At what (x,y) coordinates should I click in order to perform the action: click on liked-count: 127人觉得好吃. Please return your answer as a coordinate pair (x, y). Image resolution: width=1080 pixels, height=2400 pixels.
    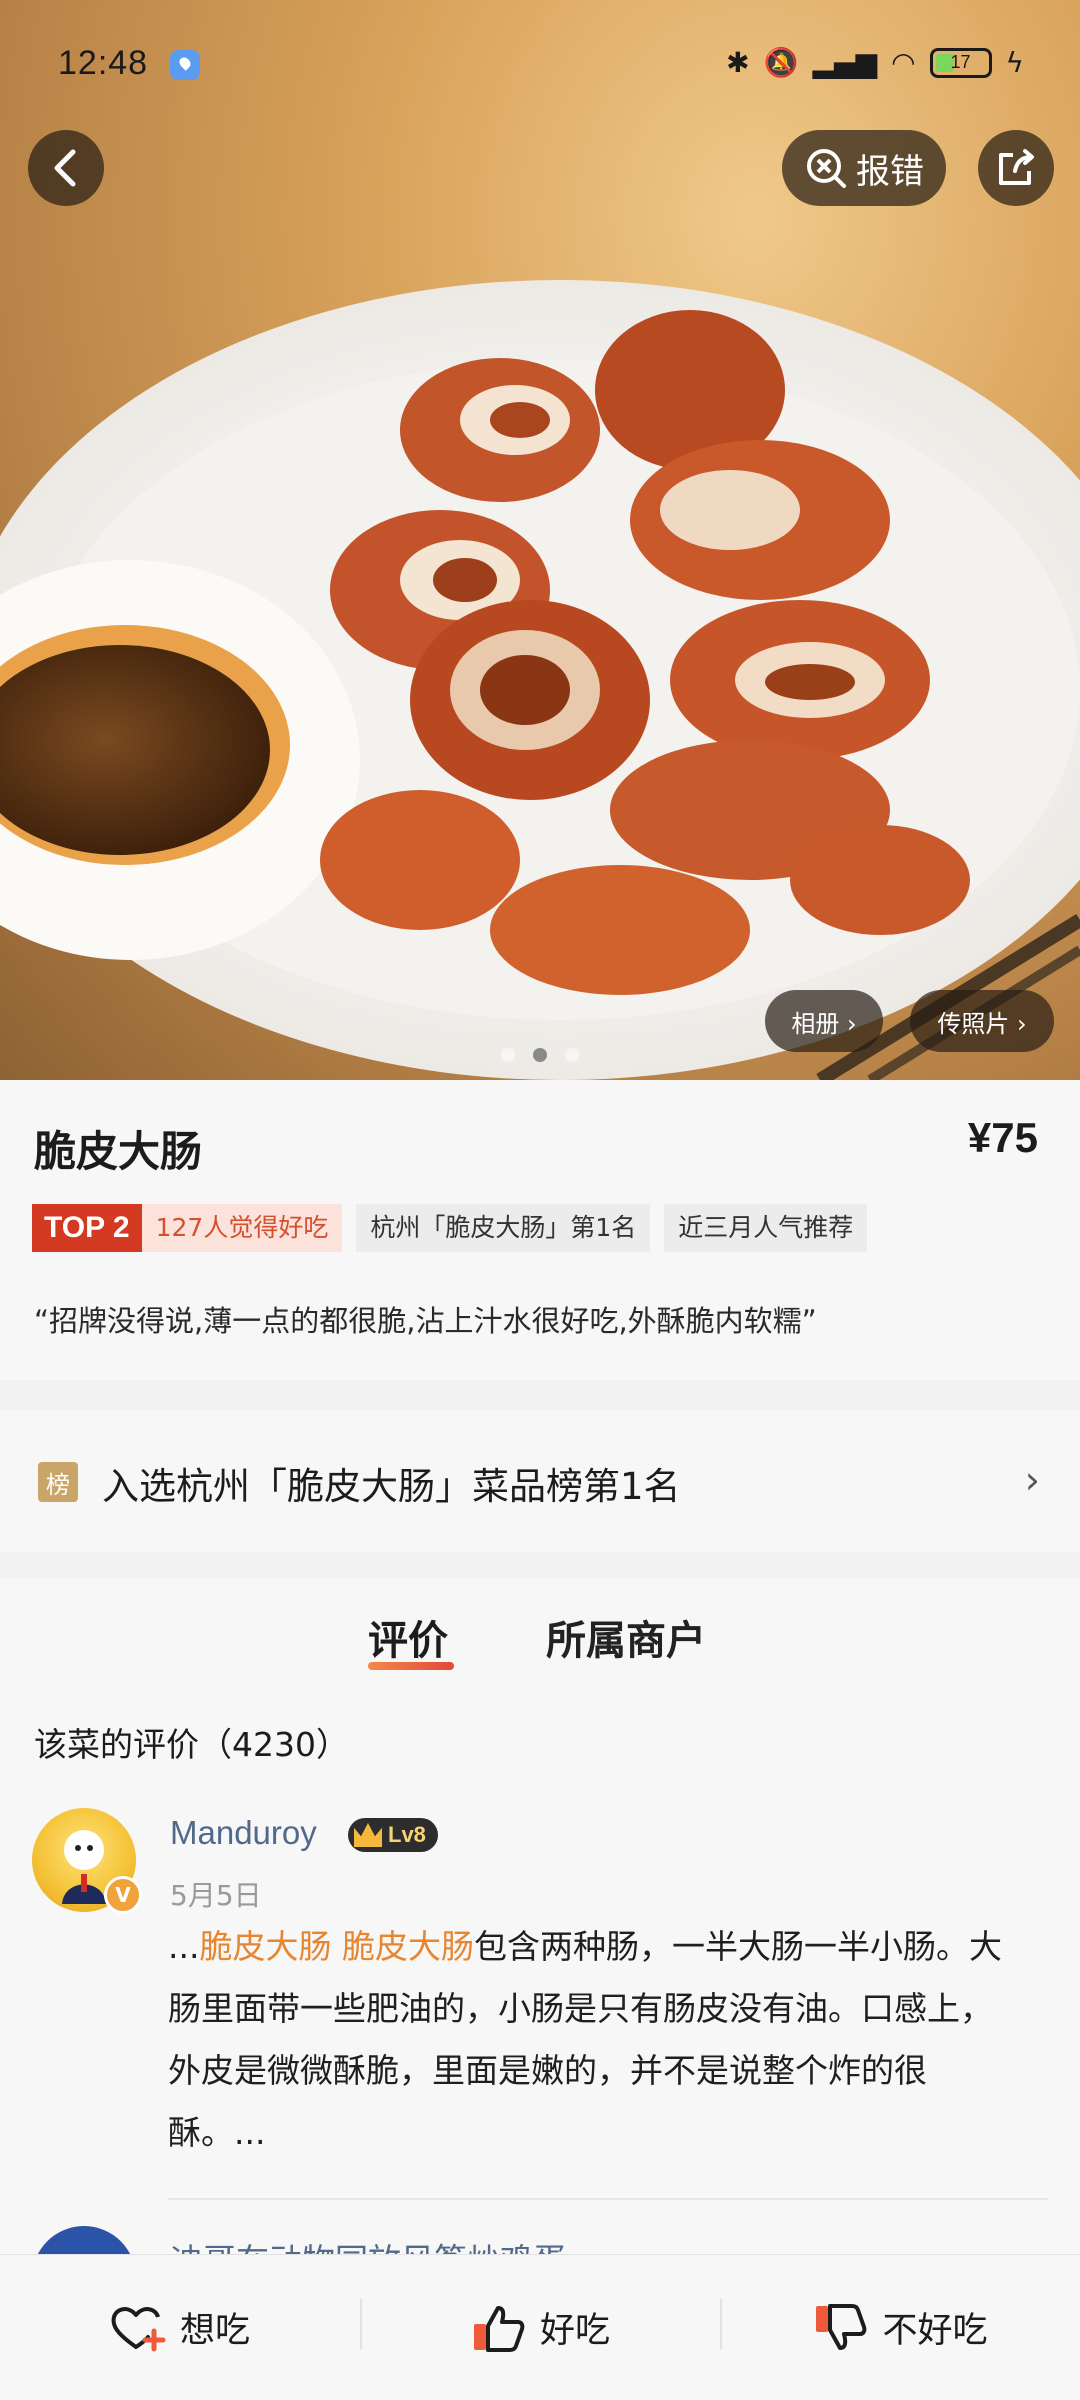
    Looking at the image, I should click on (242, 1228).